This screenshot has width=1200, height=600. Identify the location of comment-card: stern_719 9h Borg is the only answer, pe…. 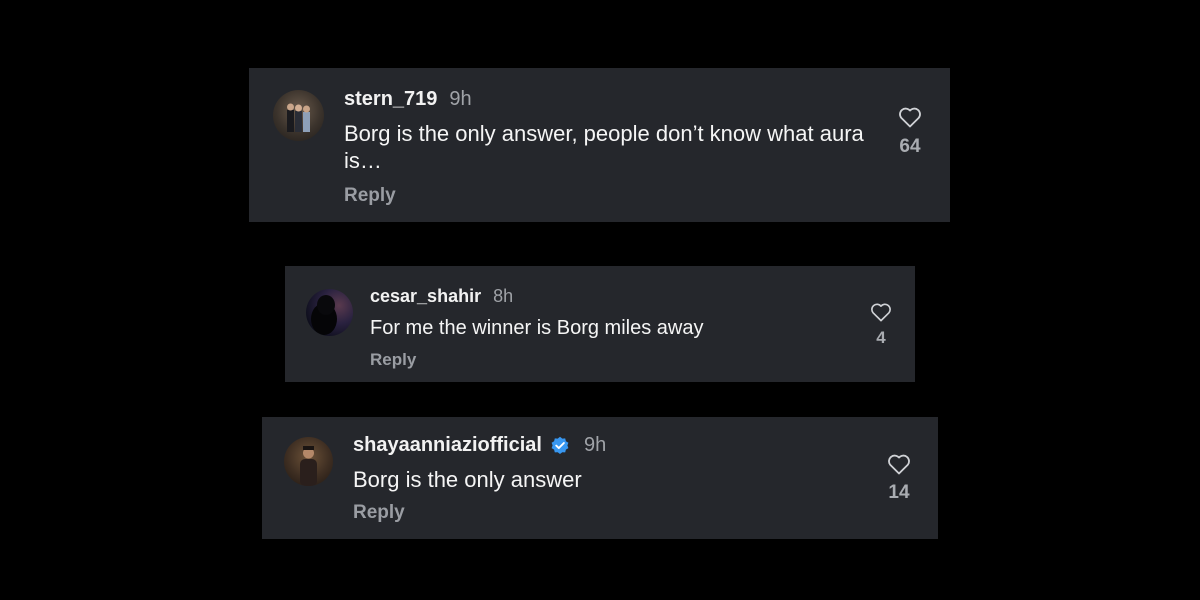
(599, 145).